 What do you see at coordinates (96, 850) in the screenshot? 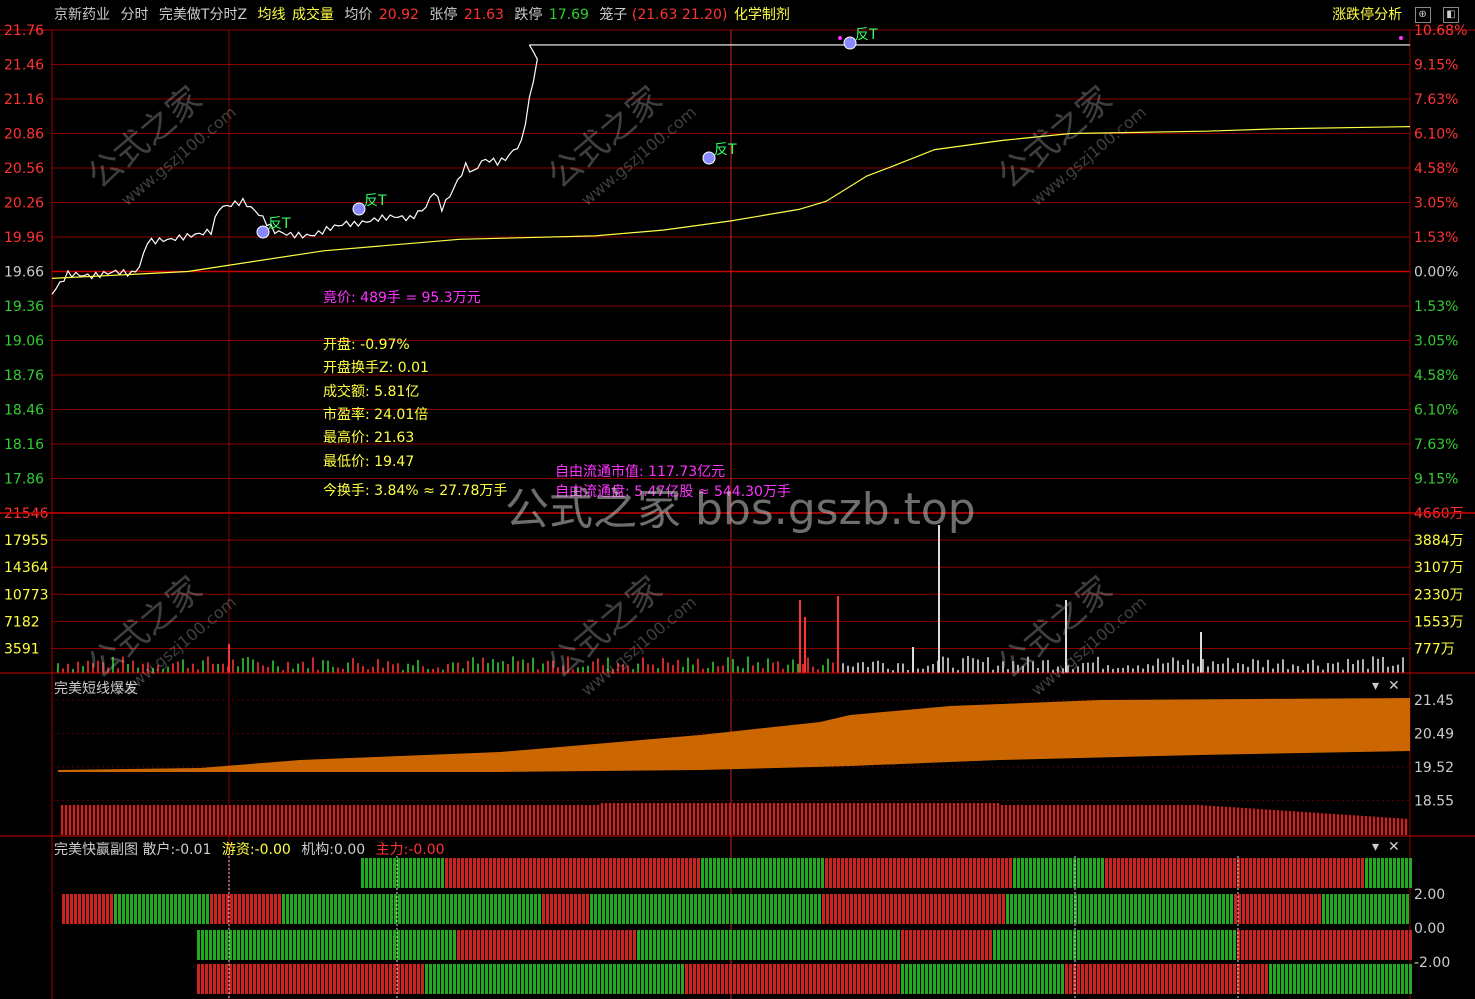
I see `sub2-title: 完美快赢副图` at bounding box center [96, 850].